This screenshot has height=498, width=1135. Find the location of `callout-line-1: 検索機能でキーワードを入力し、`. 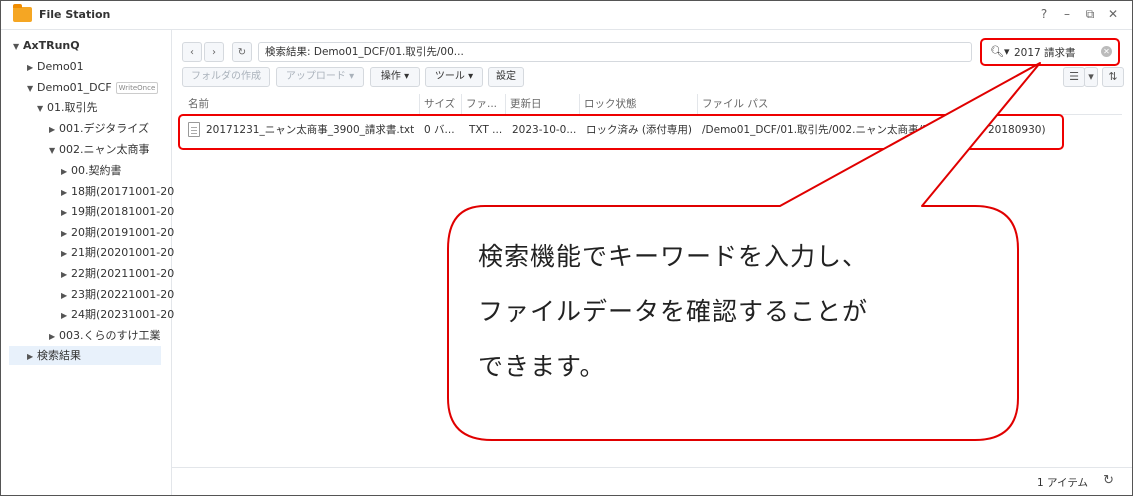

callout-line-1: 検索機能でキーワードを入力し、 is located at coordinates (673, 256).